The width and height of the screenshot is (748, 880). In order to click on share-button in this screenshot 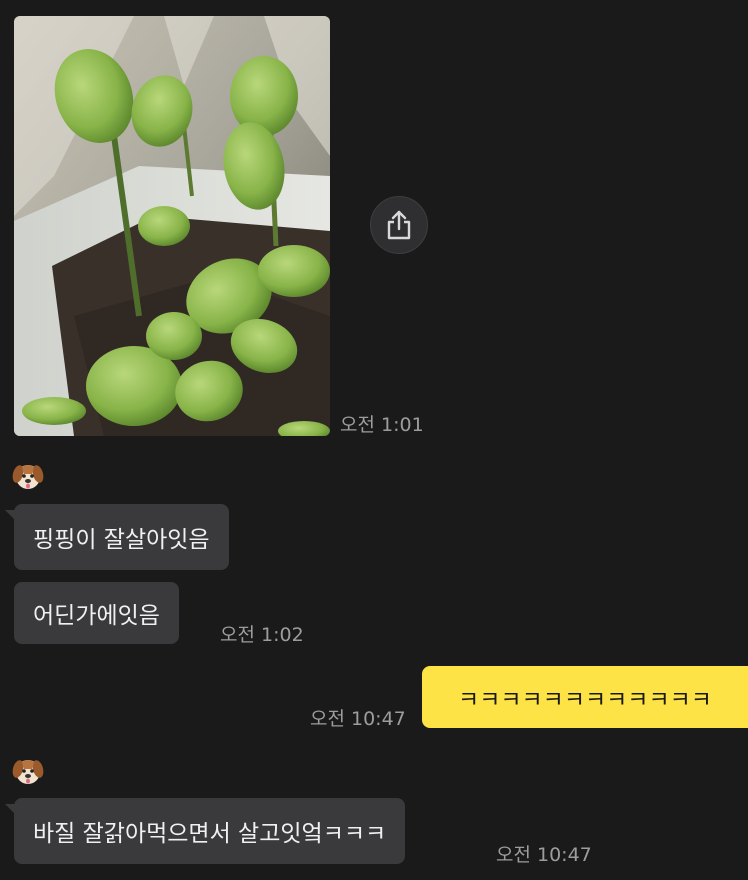, I will do `click(399, 225)`.